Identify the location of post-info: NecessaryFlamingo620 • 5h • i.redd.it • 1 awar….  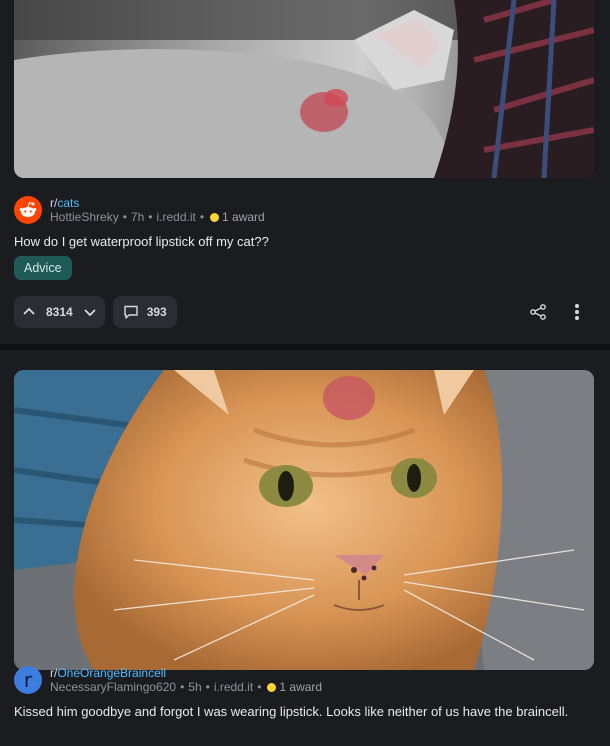
(186, 687).